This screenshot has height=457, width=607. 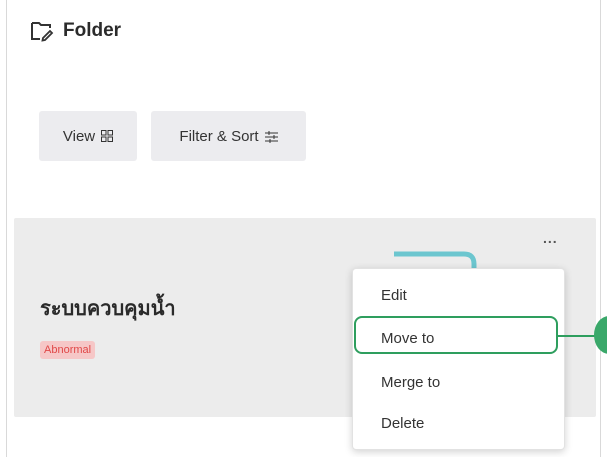 What do you see at coordinates (456, 335) in the screenshot?
I see `move-to-highlight` at bounding box center [456, 335].